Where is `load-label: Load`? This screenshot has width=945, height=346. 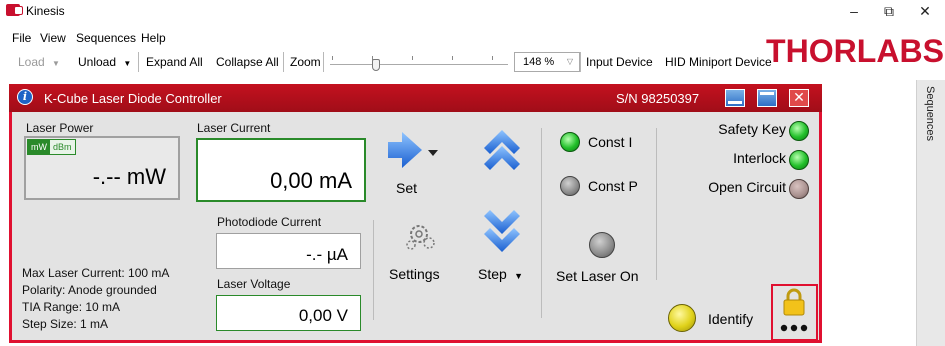 load-label: Load is located at coordinates (31, 62).